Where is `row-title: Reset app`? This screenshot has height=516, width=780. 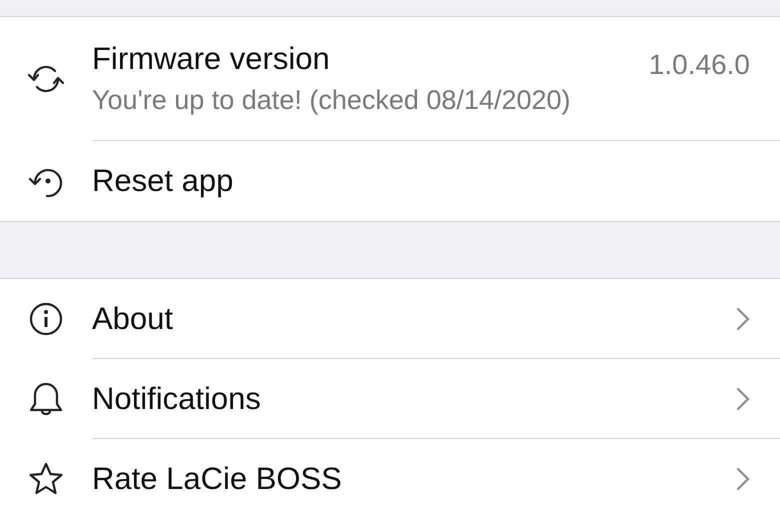 row-title: Reset app is located at coordinates (163, 181).